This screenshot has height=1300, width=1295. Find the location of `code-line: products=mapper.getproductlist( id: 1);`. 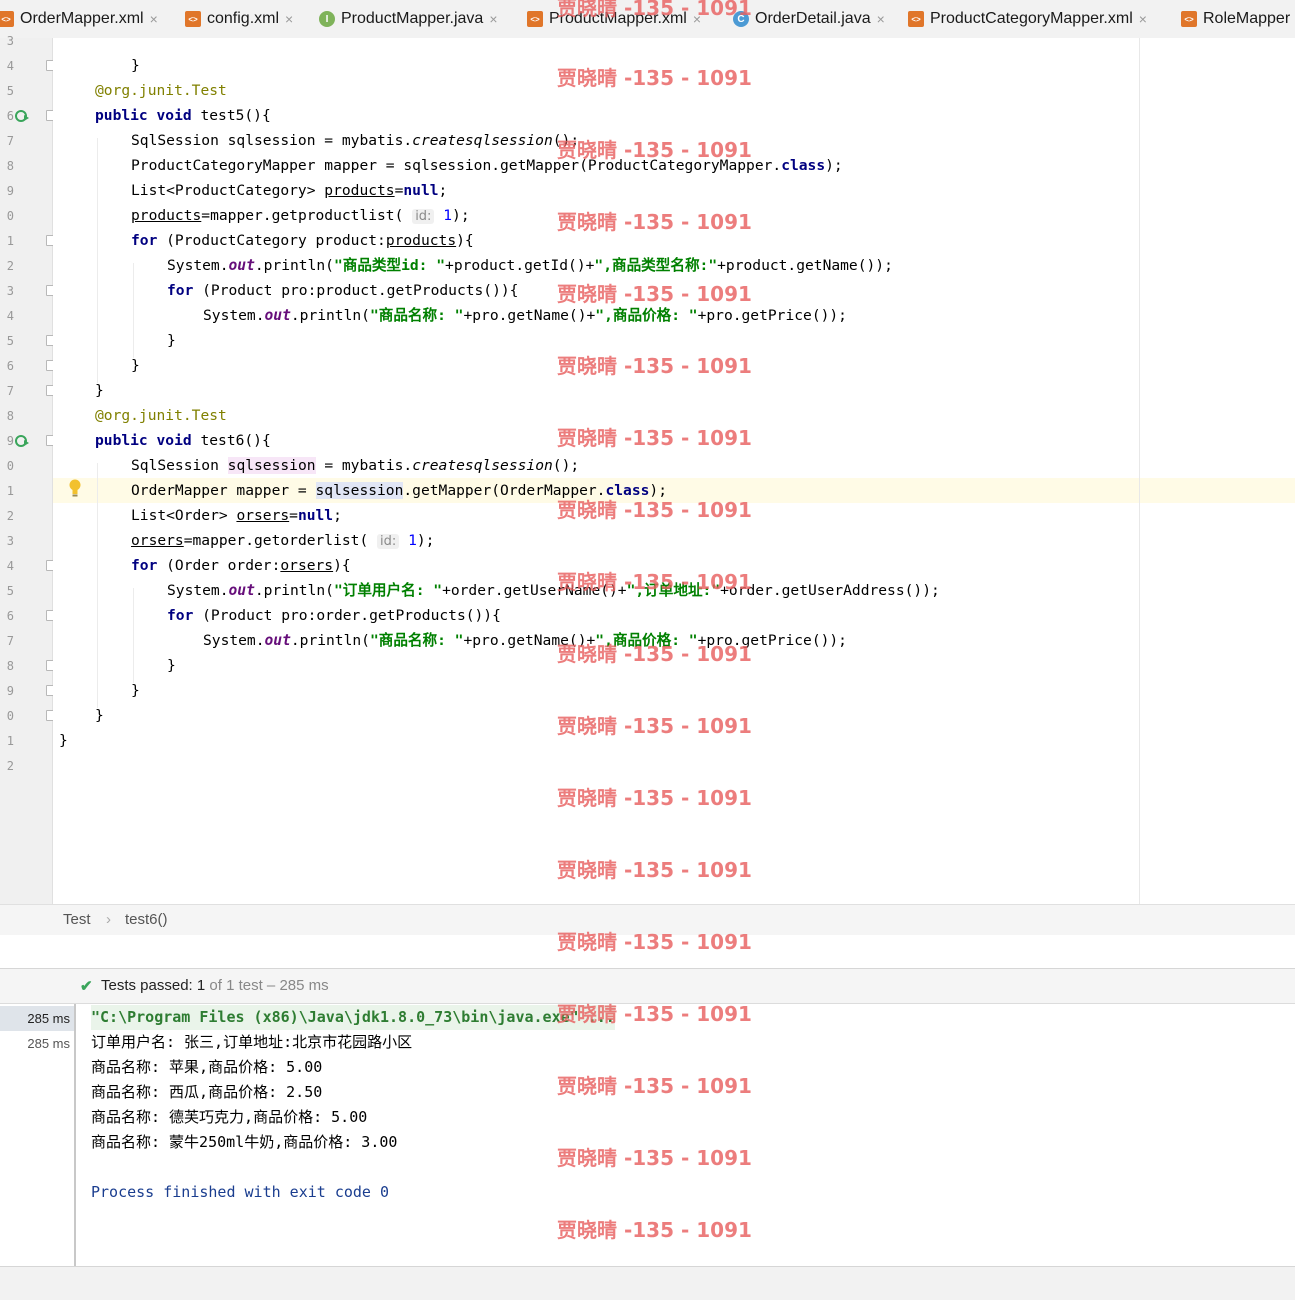

code-line: products=mapper.getproductlist( id: 1); is located at coordinates (300, 215).